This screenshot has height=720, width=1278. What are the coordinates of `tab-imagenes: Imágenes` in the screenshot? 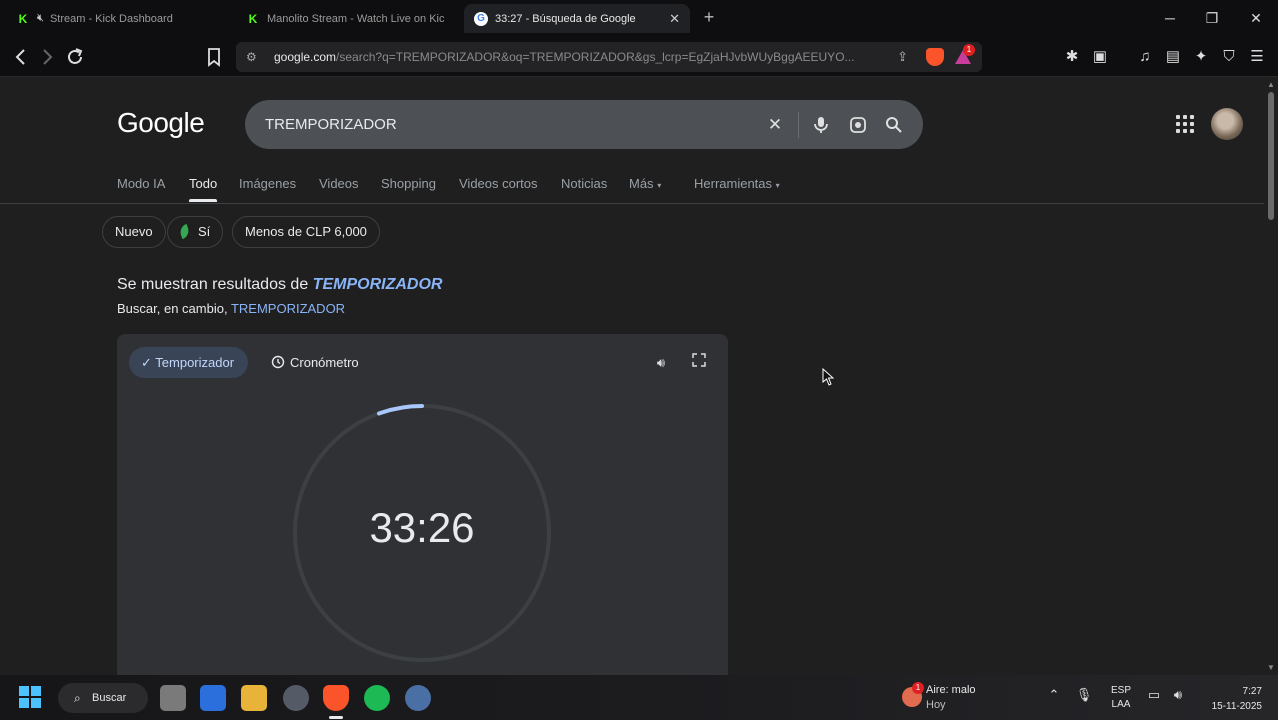 It's located at (267, 183).